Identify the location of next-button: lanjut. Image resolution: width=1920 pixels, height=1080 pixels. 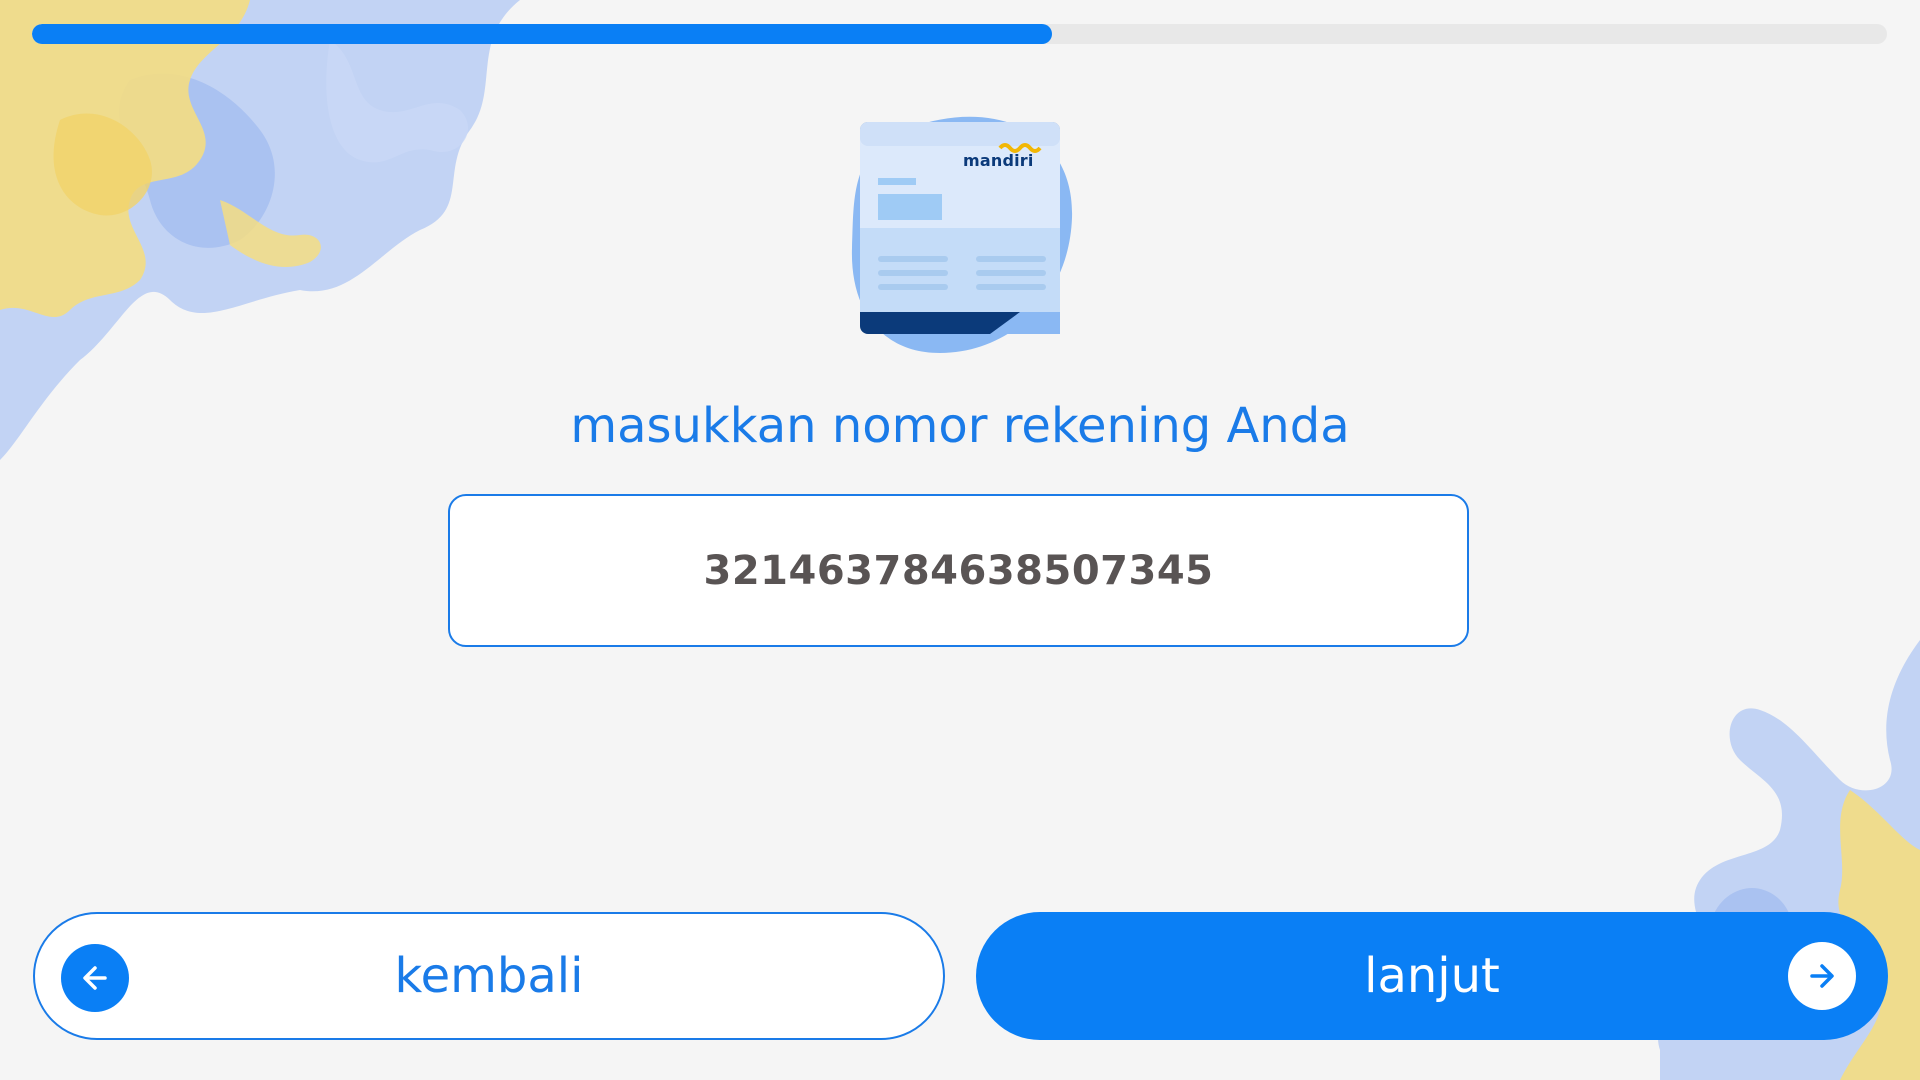
(1432, 976).